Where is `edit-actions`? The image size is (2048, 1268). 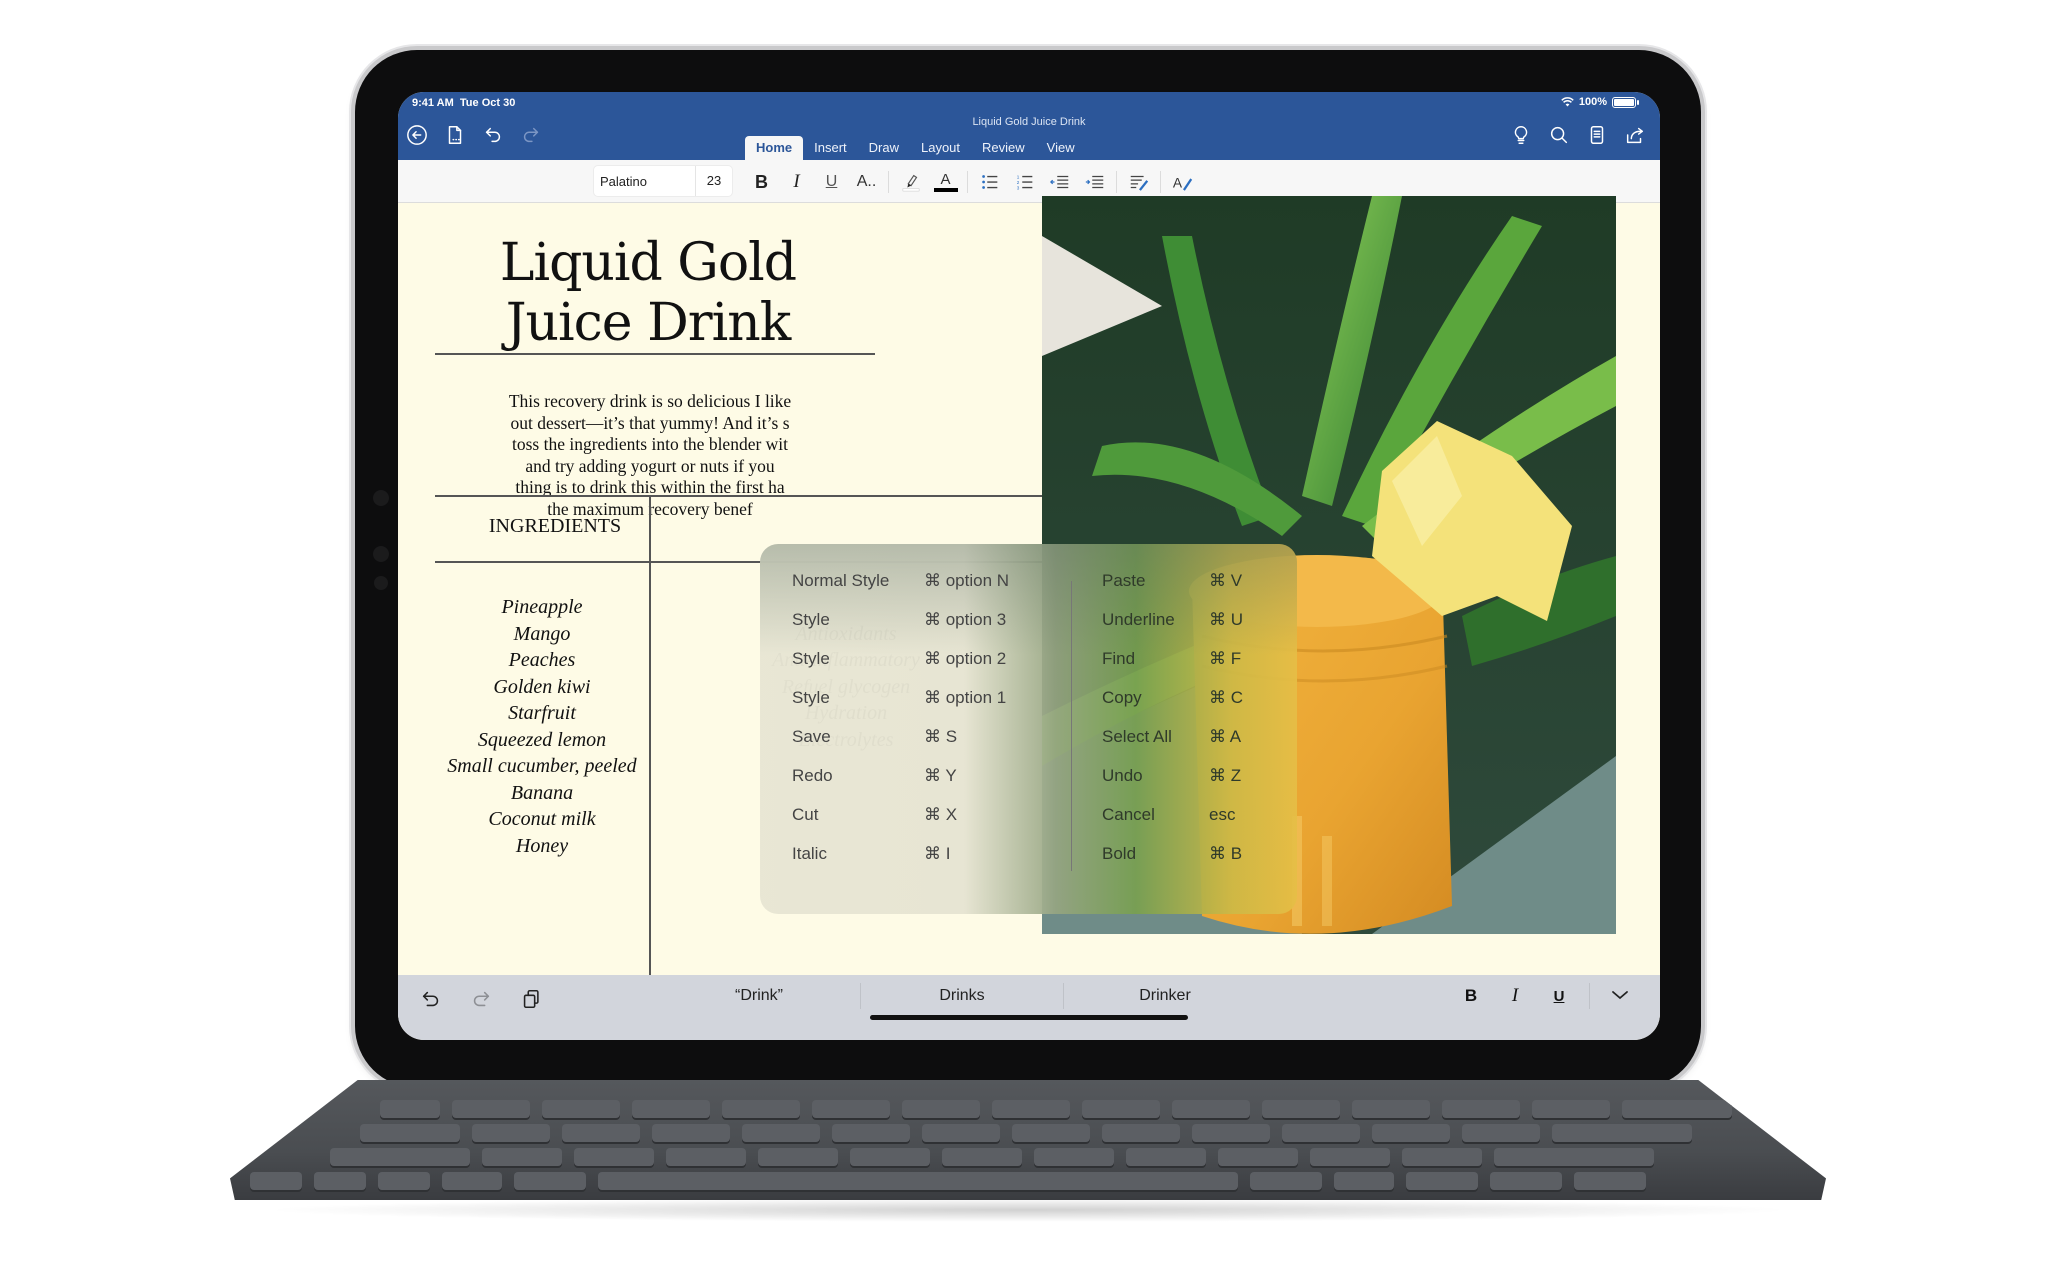
edit-actions is located at coordinates (481, 999).